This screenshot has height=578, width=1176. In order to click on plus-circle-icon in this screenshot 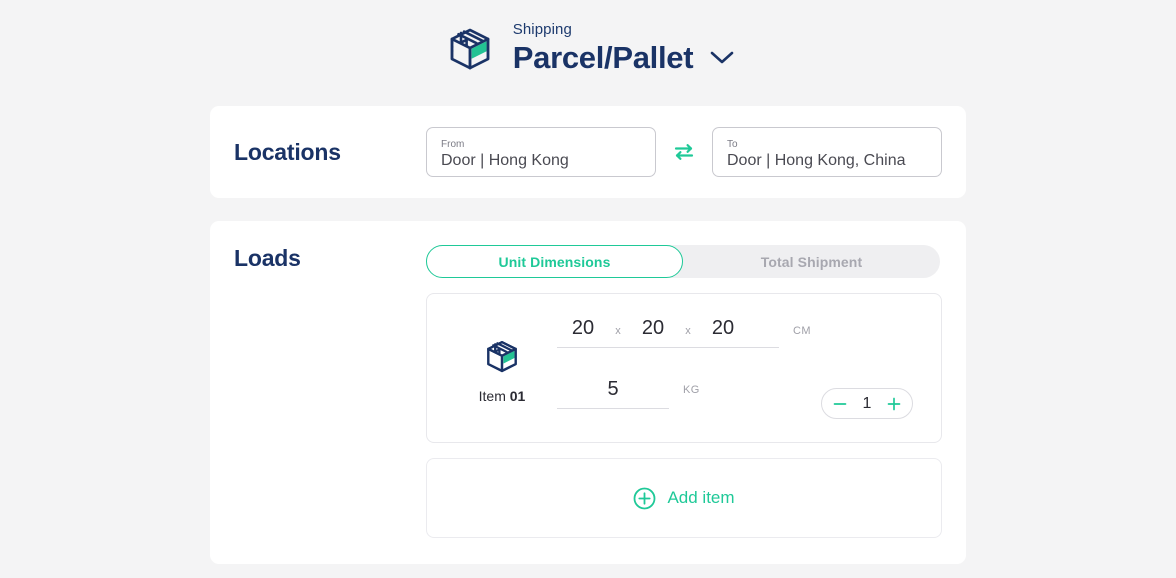, I will do `click(644, 498)`.